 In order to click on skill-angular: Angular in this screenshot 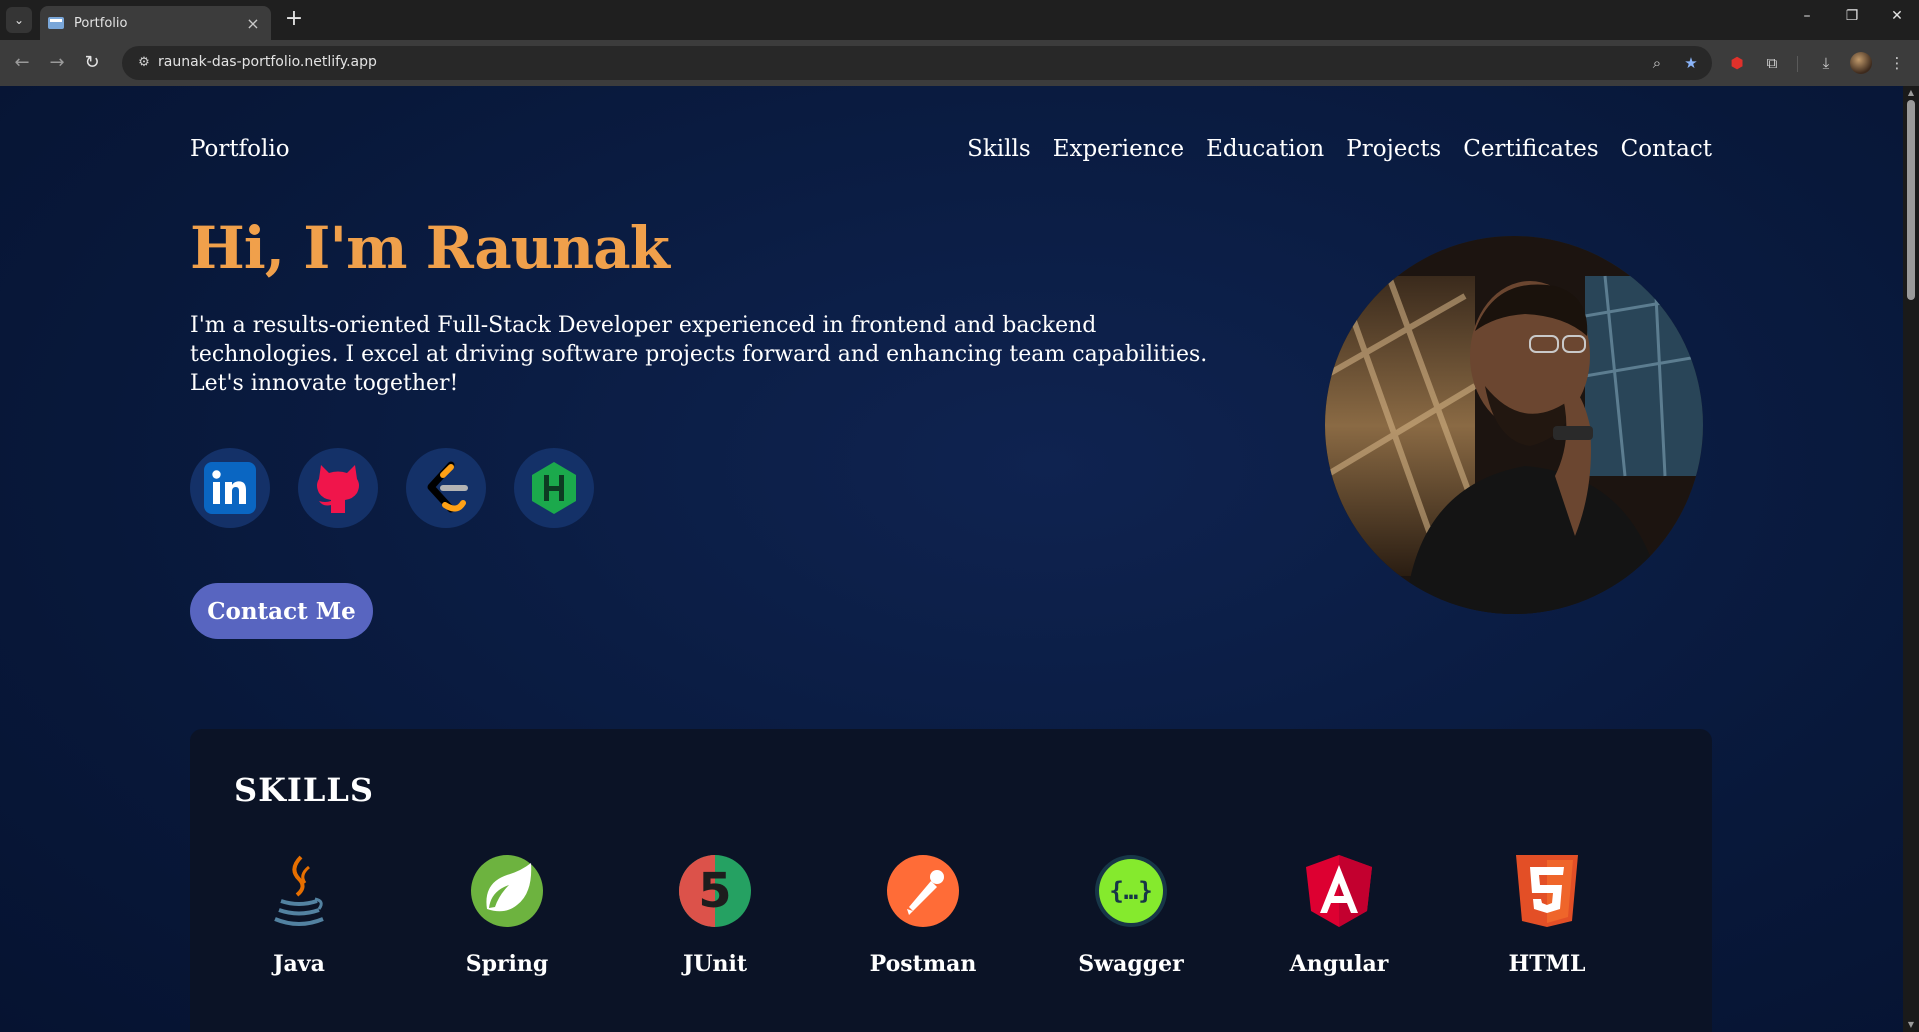, I will do `click(1339, 914)`.